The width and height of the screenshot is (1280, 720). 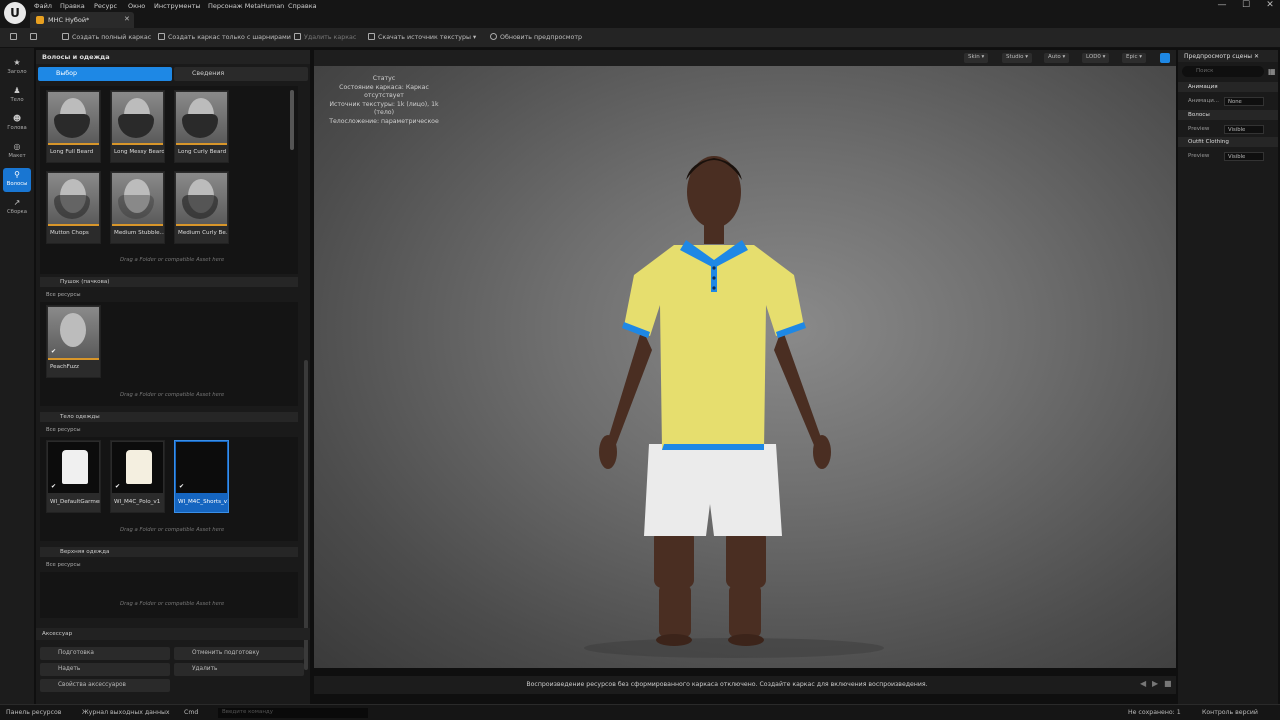 I want to click on head-icon: ☻, so click(x=17, y=118).